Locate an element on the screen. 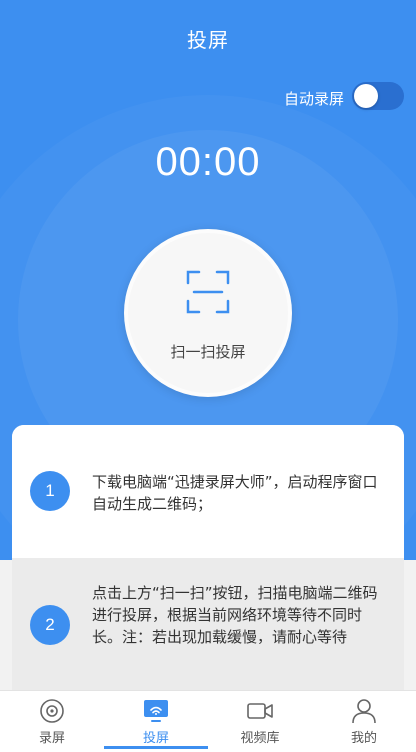 The height and width of the screenshot is (752, 416). tab-label: 录屏 is located at coordinates (51, 738).